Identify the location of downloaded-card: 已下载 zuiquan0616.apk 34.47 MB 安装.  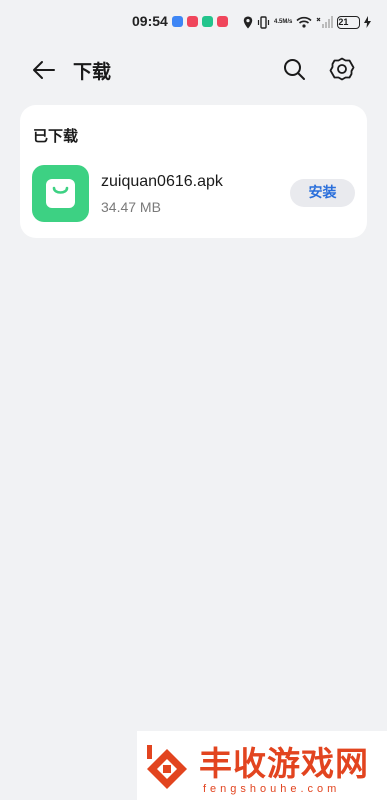
(193, 171).